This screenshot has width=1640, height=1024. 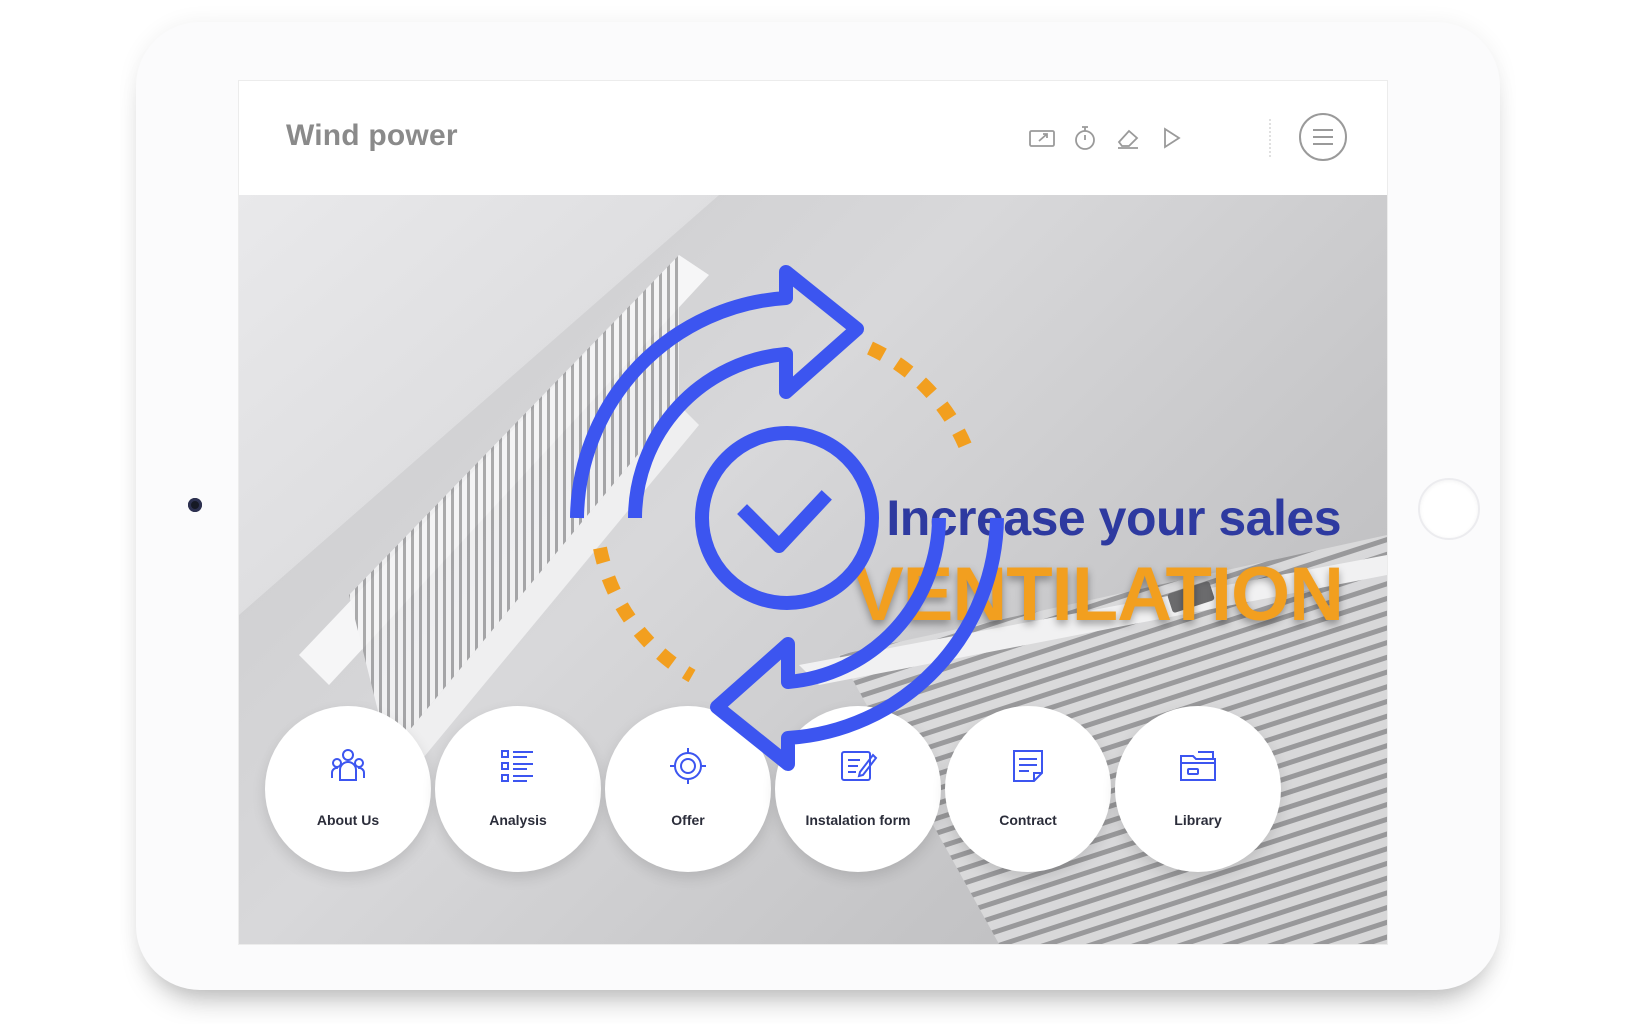 I want to click on nav-contract: Contract, so click(x=1028, y=789).